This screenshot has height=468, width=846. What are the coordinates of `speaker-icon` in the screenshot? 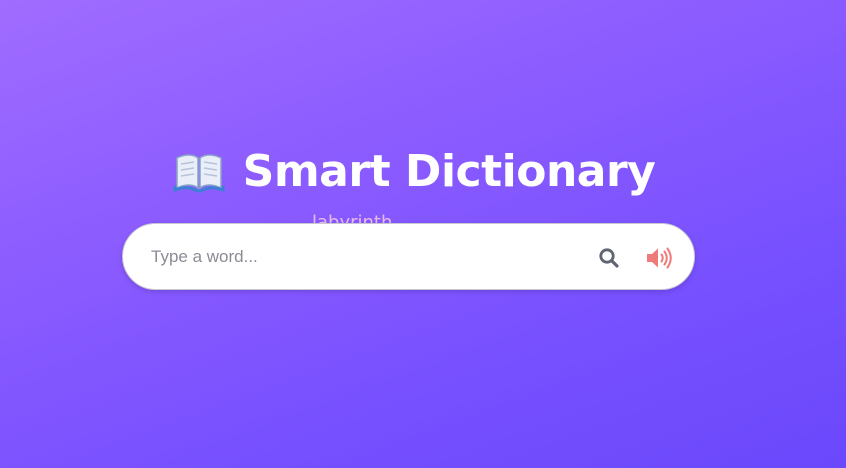 It's located at (659, 258).